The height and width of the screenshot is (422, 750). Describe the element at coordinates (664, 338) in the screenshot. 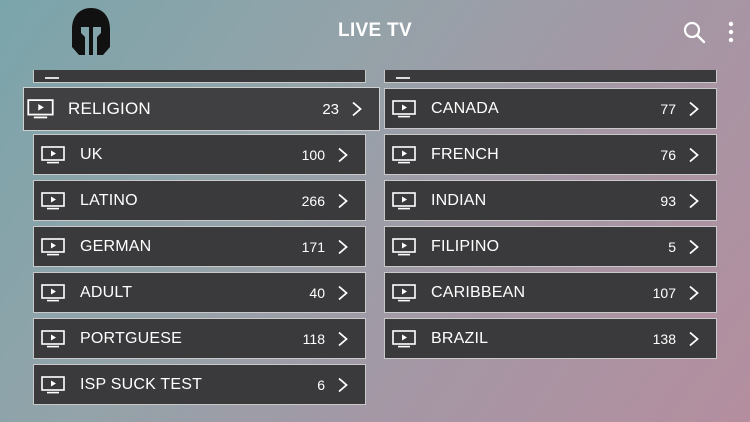

I see `channel-count: 138` at that location.